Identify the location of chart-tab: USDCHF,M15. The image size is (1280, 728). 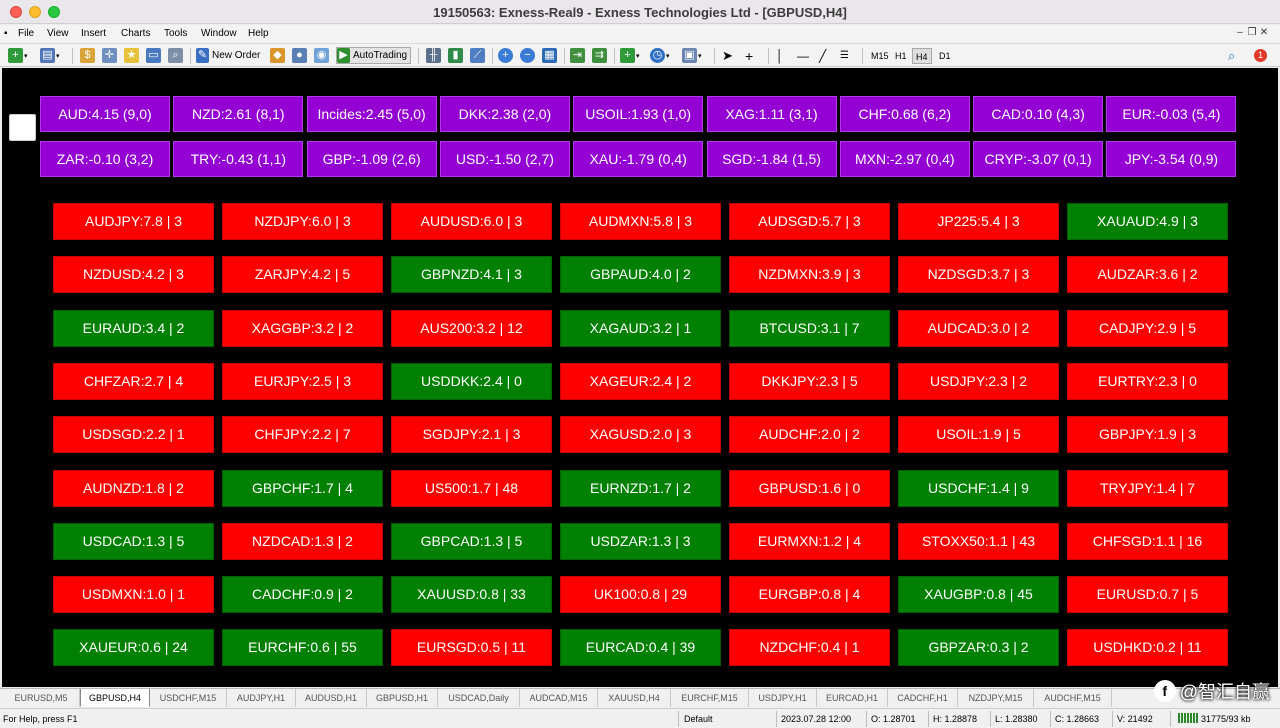
(188, 698).